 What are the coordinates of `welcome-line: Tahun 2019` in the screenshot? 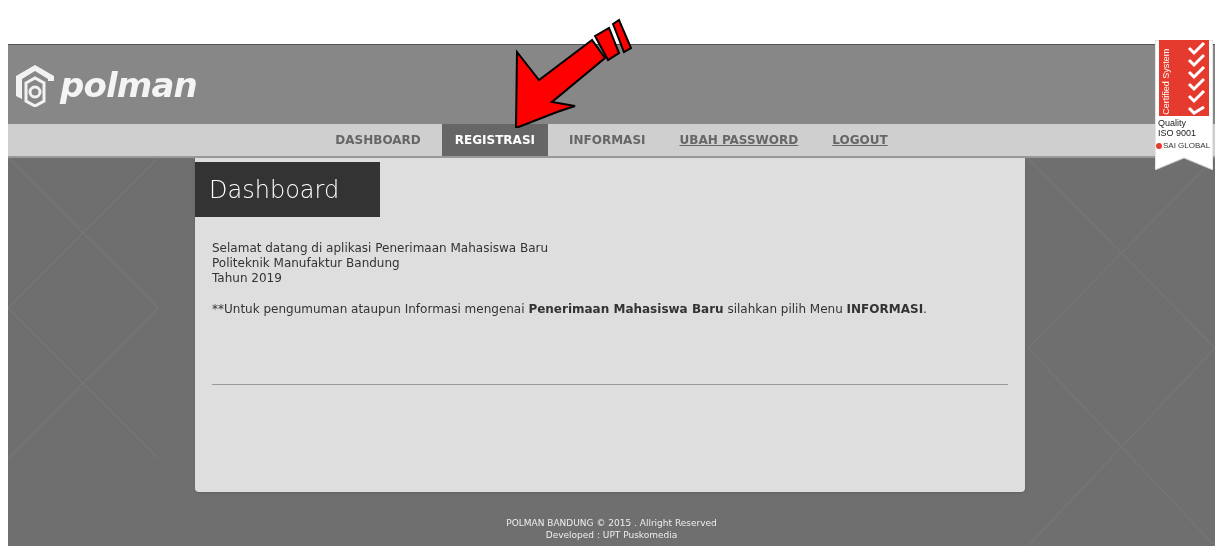 It's located at (247, 278).